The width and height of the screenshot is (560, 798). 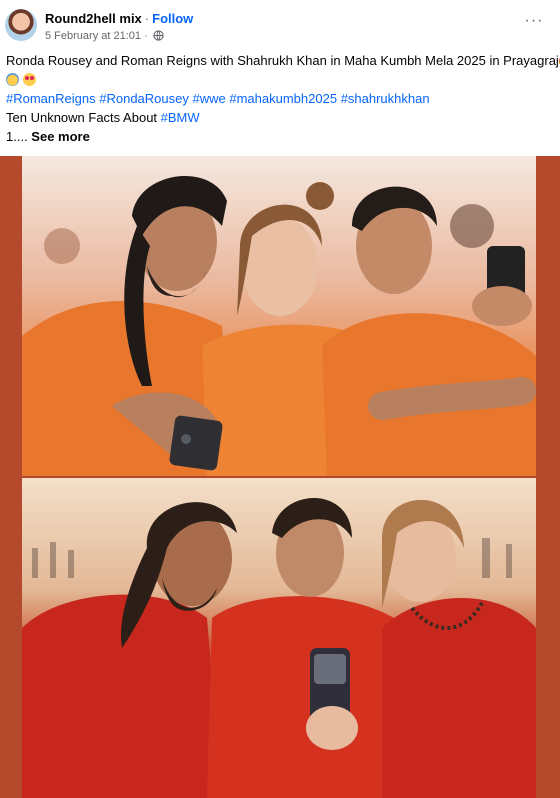 I want to click on hashtag-link: #shahrukhkhan, so click(x=385, y=98).